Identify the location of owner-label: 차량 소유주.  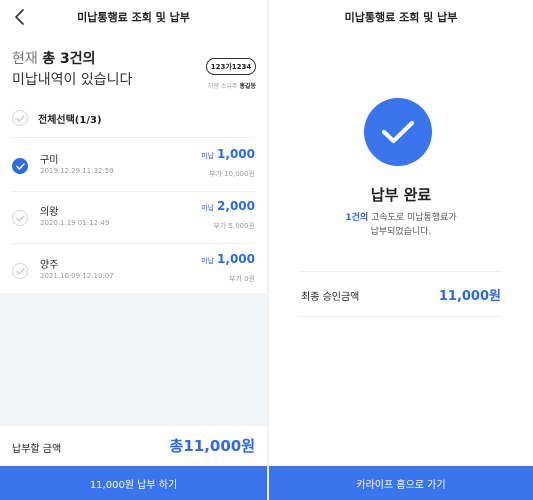
(223, 86).